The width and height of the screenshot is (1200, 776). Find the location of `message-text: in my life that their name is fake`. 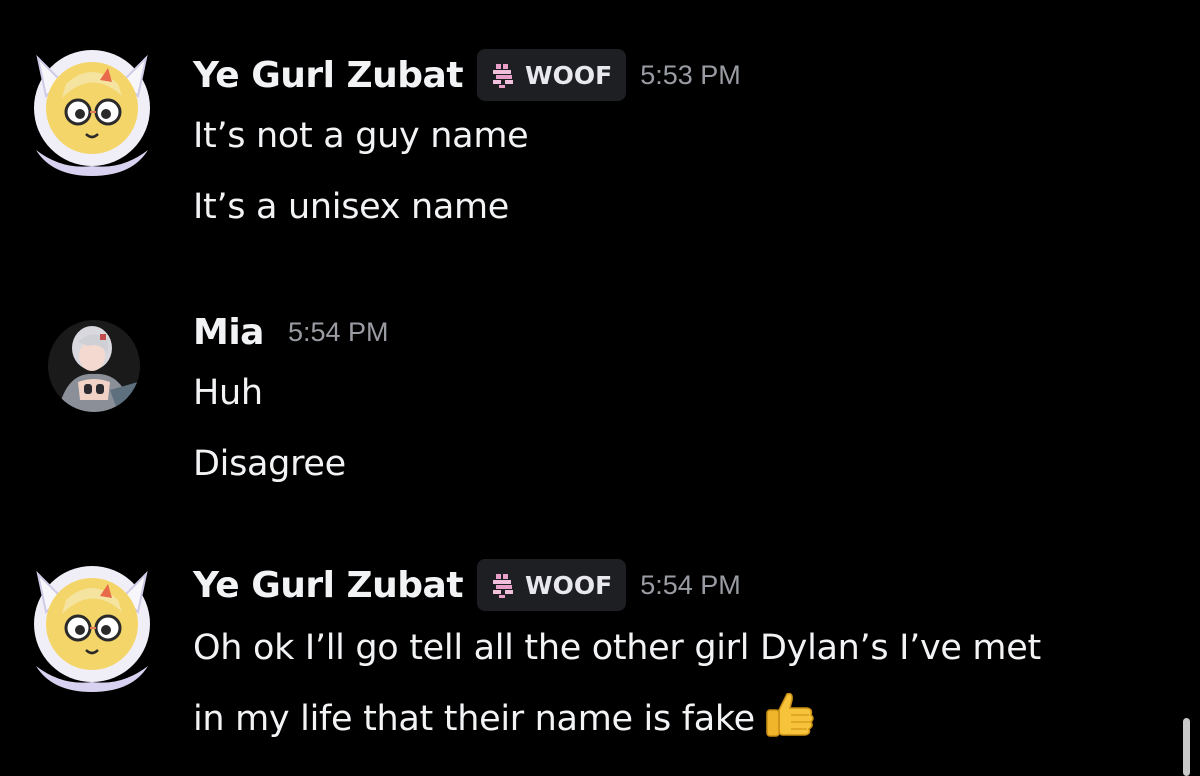

message-text: in my life that their name is fake is located at coordinates (474, 719).